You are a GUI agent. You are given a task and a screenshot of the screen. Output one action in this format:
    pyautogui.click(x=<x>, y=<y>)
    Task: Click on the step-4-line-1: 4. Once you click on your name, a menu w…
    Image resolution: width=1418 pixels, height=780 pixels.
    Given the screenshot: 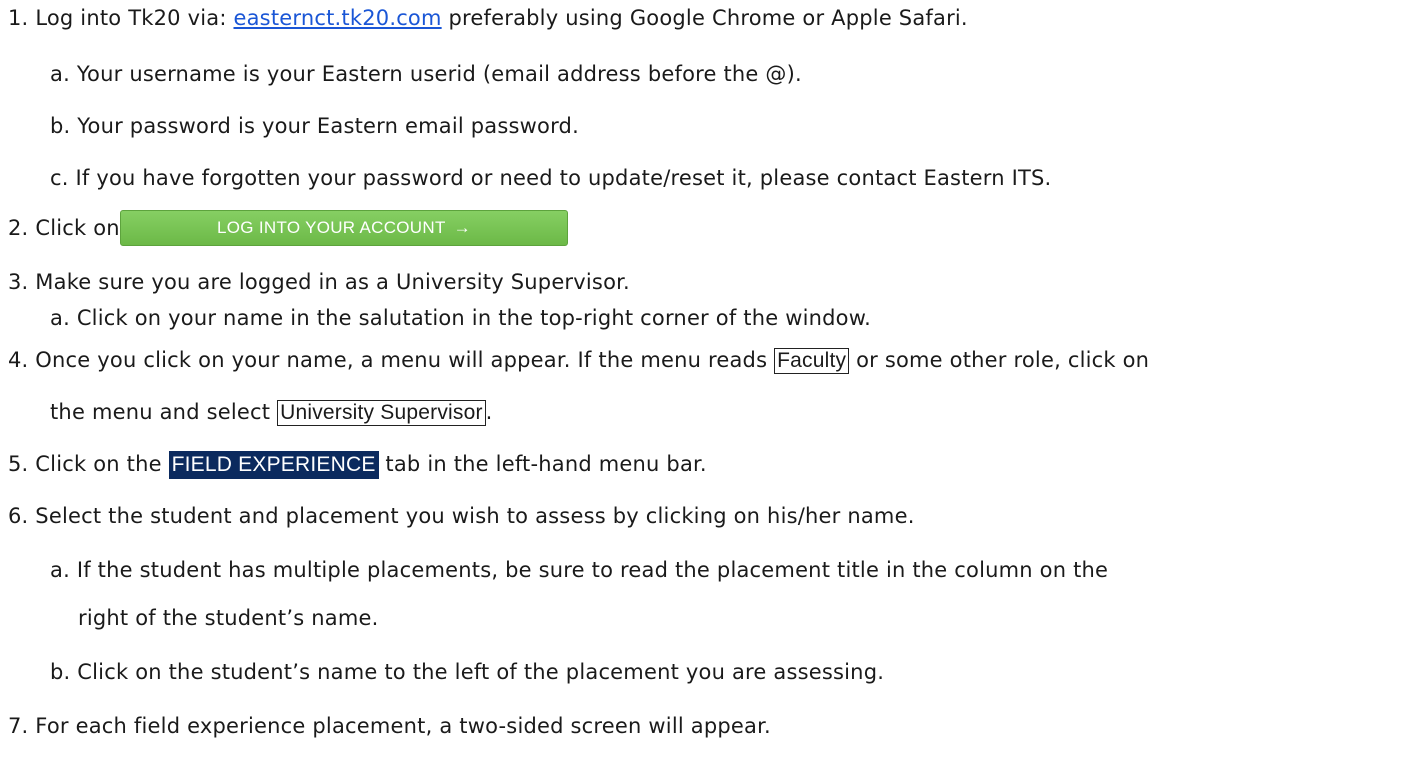 What is the action you would take?
    pyautogui.click(x=578, y=360)
    